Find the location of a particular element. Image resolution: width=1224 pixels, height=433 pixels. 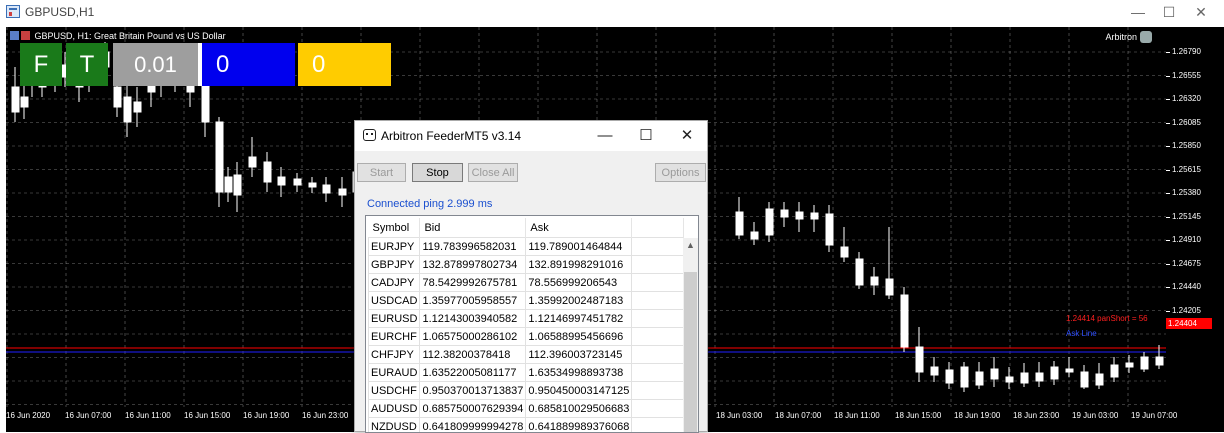

price-label: 1.24910 is located at coordinates (1186, 239).